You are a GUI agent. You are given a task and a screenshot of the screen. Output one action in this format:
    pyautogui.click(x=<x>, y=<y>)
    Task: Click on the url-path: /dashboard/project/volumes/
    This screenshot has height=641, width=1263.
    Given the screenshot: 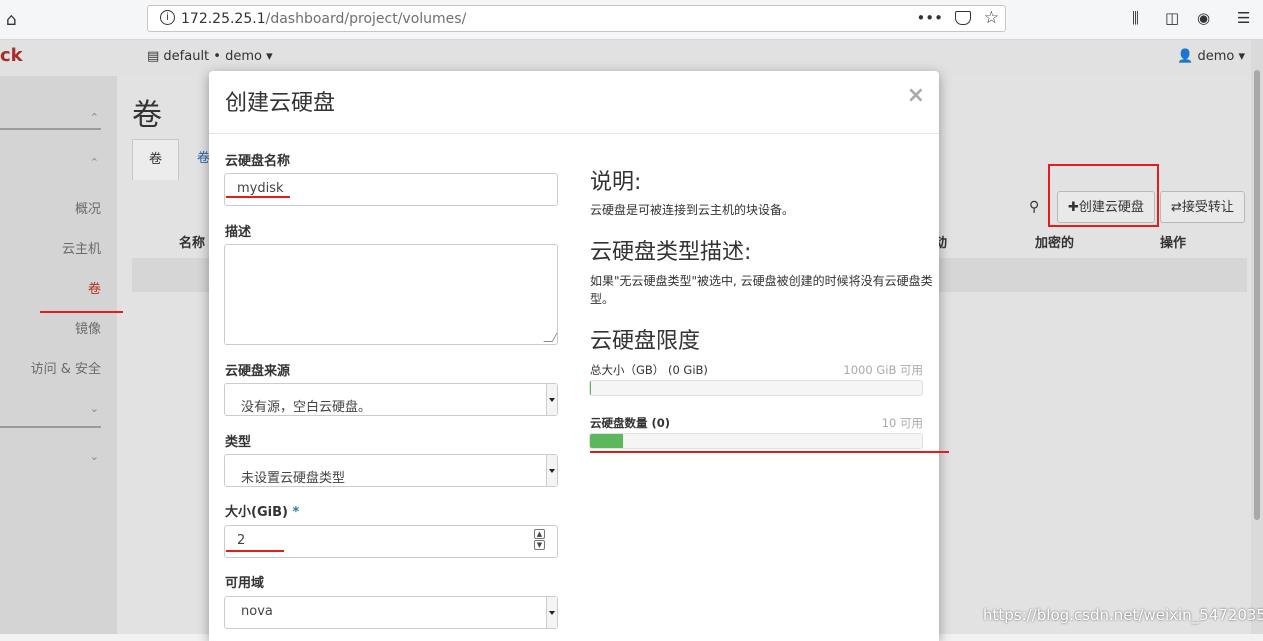 What is the action you would take?
    pyautogui.click(x=366, y=19)
    